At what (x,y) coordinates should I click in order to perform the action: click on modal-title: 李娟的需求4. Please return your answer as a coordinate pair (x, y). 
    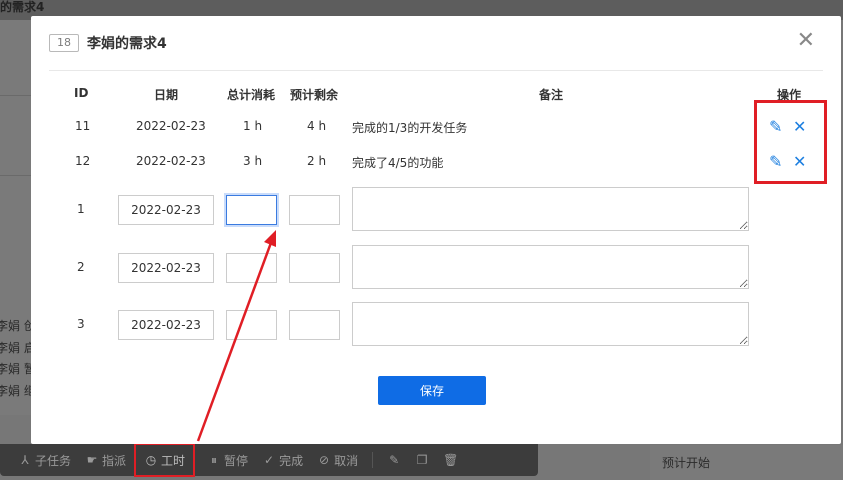
    Looking at the image, I should click on (127, 44).